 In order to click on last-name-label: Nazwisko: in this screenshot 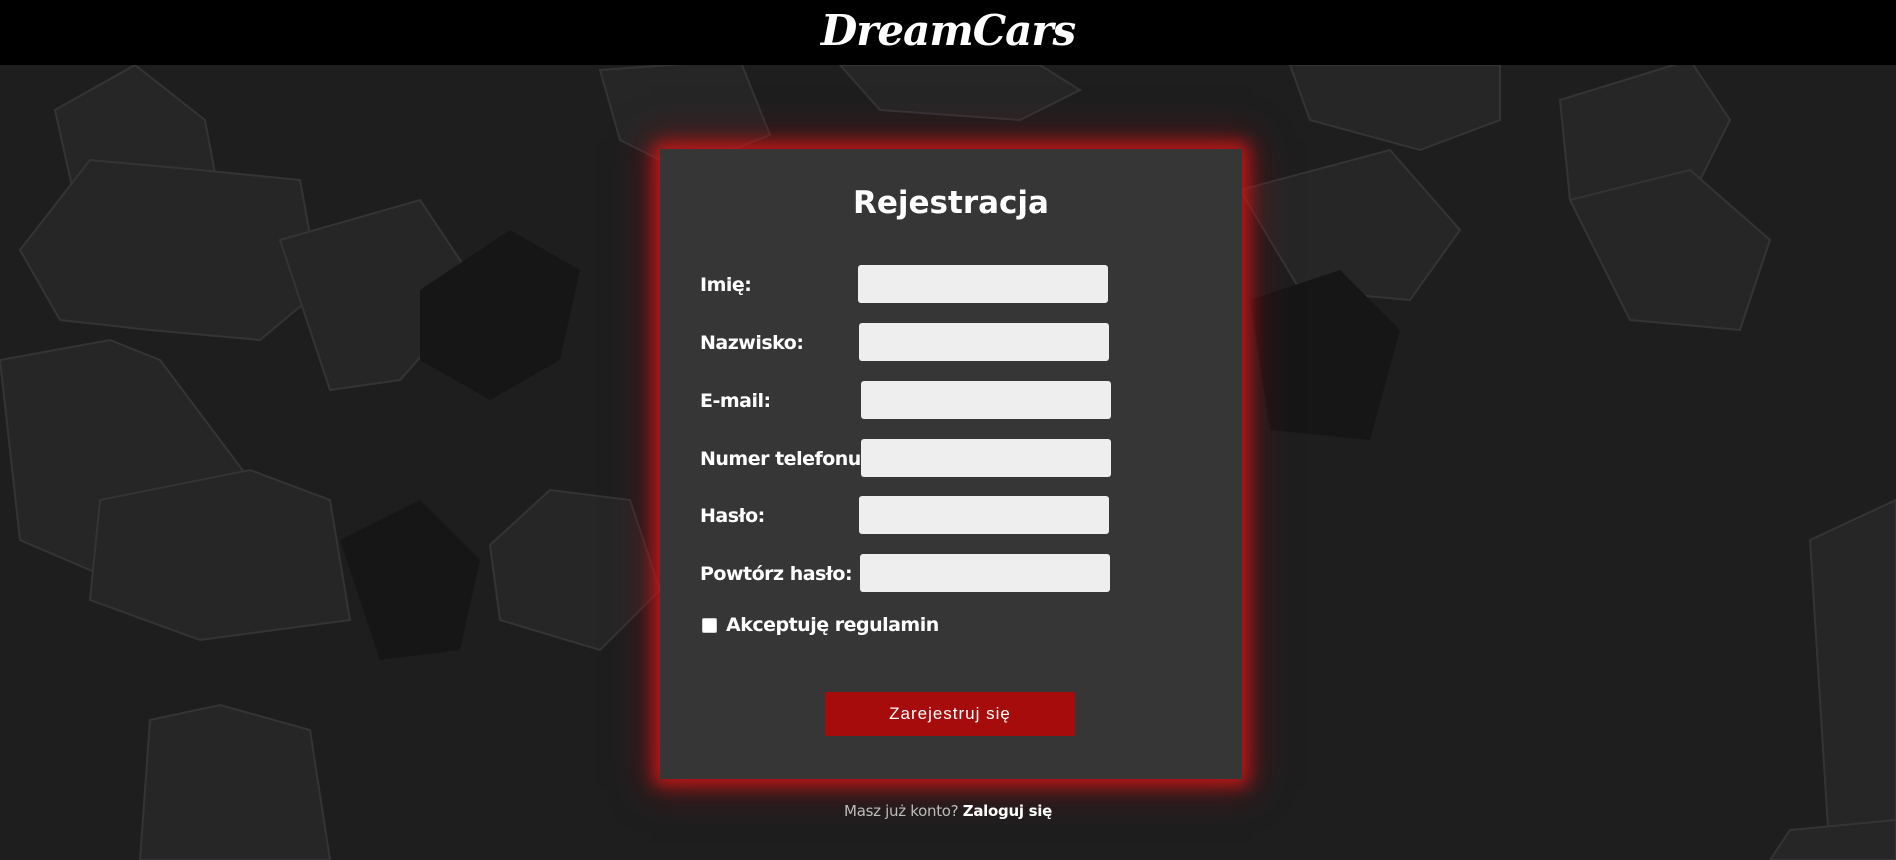, I will do `click(752, 343)`.